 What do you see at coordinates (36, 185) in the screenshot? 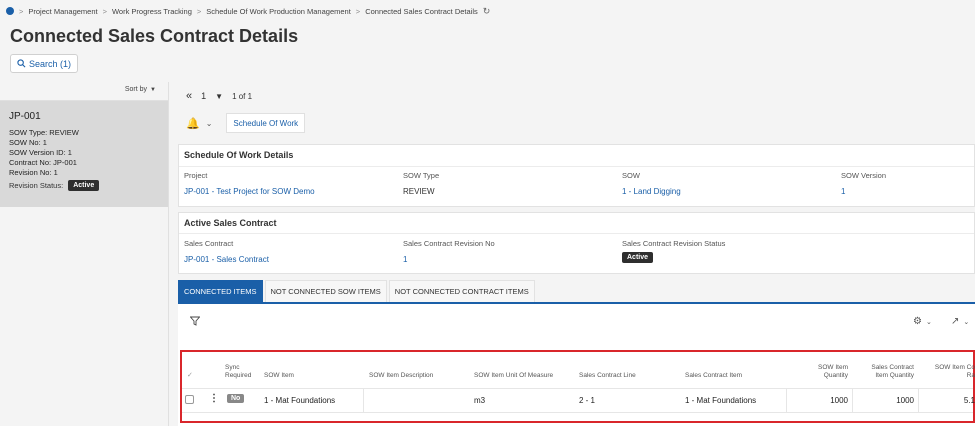
I see `revision-status-label: Revision Status:` at bounding box center [36, 185].